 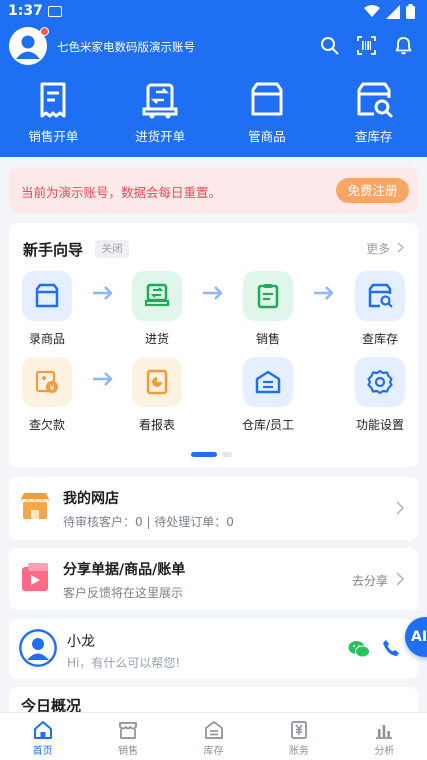 I want to click on page-indicator, so click(x=211, y=454).